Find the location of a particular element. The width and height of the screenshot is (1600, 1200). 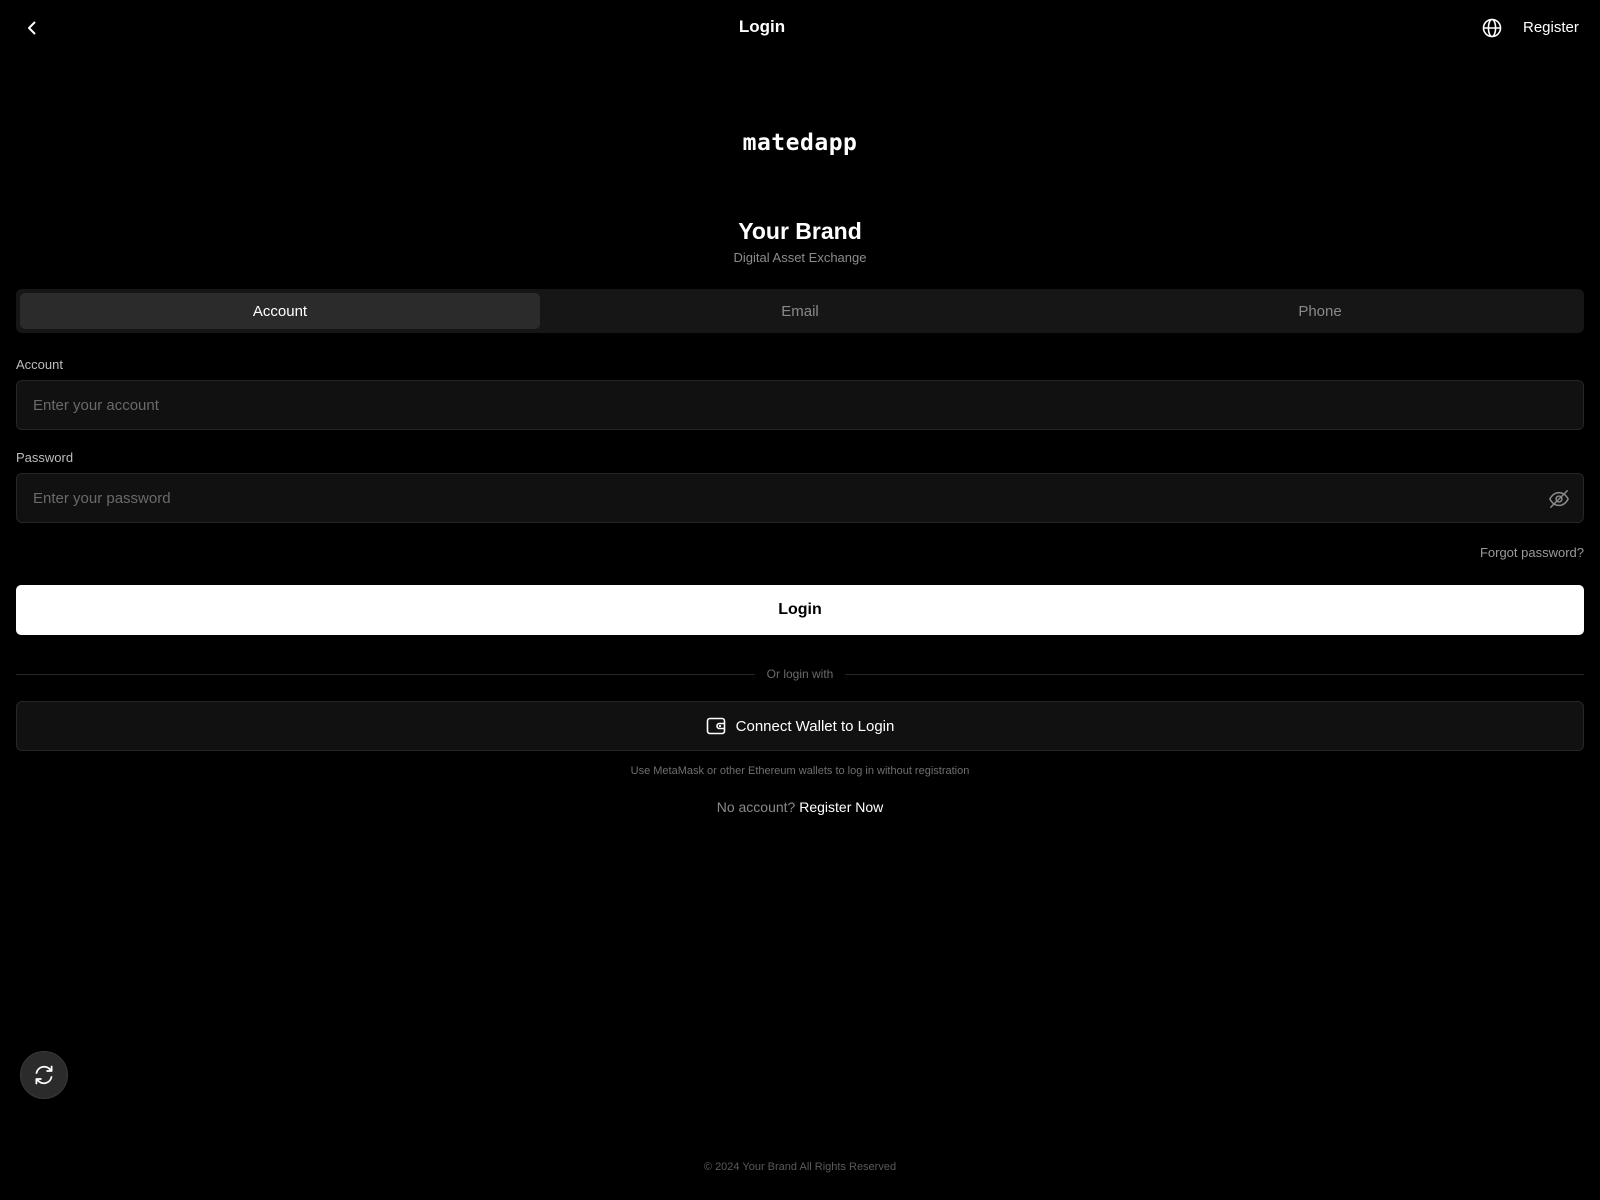

brand-name: Your Brand is located at coordinates (800, 231).